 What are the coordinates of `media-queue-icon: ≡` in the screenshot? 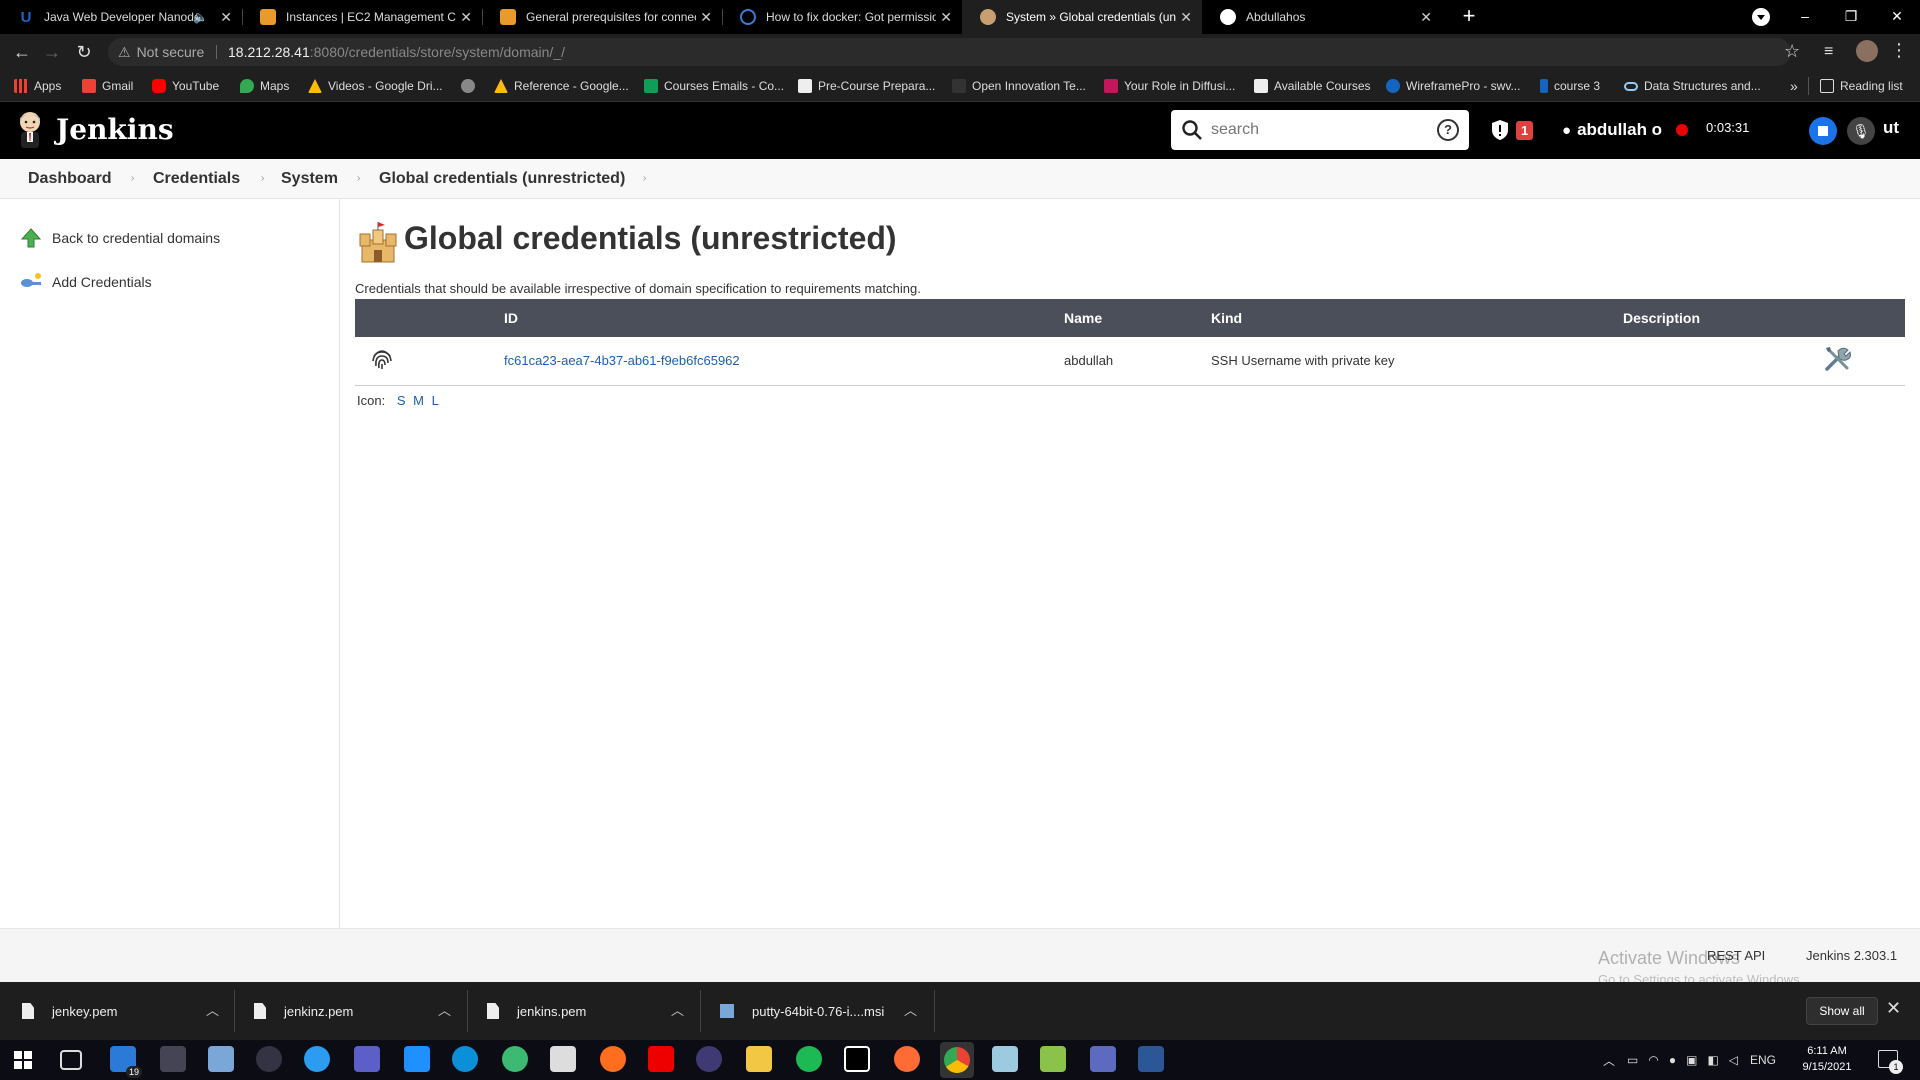 It's located at (1828, 52).